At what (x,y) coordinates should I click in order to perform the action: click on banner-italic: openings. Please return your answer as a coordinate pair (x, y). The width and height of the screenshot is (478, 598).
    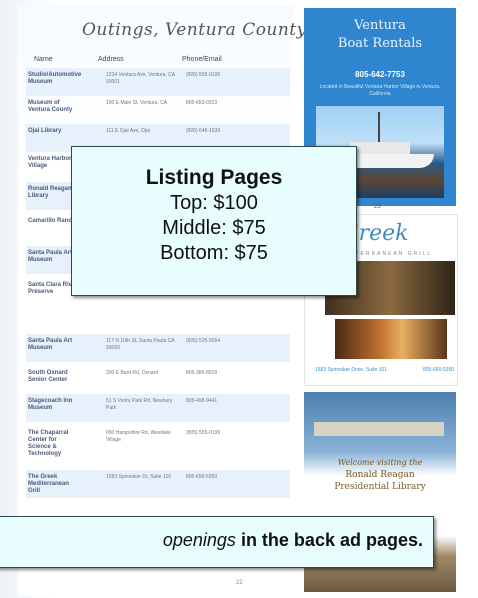
    Looking at the image, I should click on (199, 540).